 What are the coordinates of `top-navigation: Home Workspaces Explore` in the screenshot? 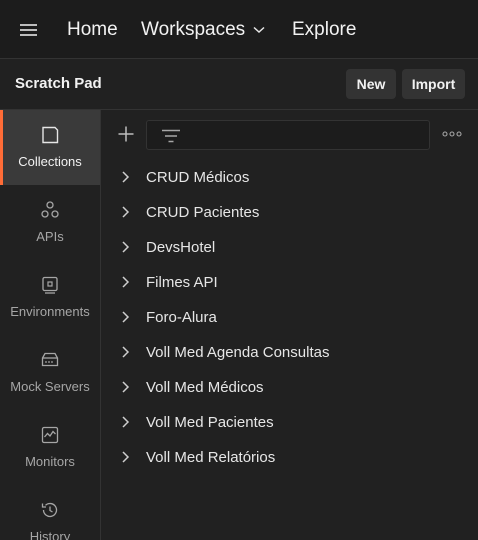 It's located at (239, 29).